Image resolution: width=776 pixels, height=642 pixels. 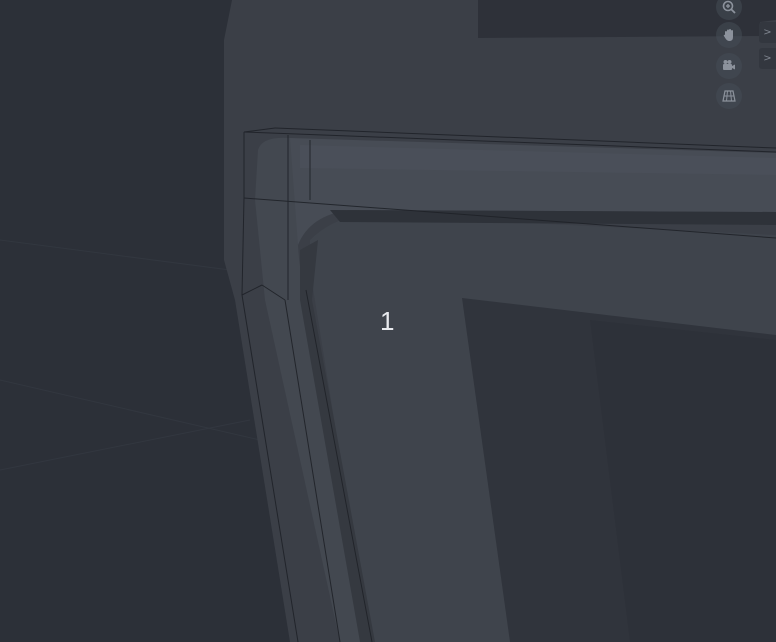 I want to click on hand-pan-icon, so click(x=729, y=35).